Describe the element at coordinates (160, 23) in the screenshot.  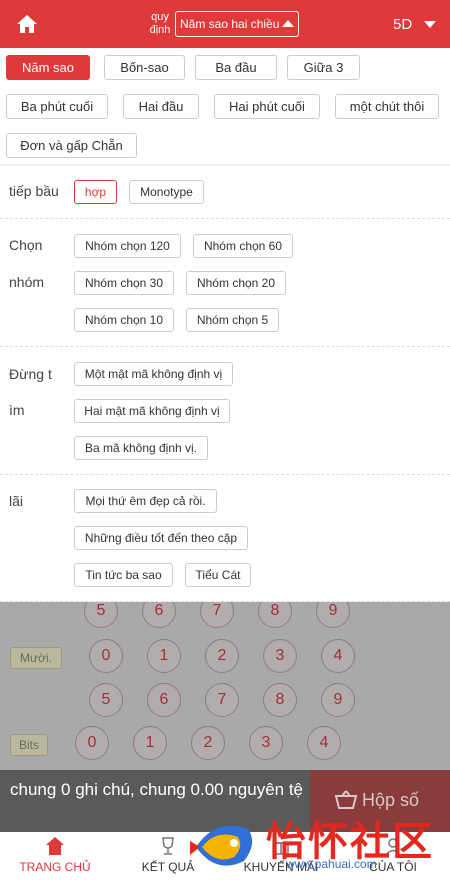
I see `rule-label: quy định` at that location.